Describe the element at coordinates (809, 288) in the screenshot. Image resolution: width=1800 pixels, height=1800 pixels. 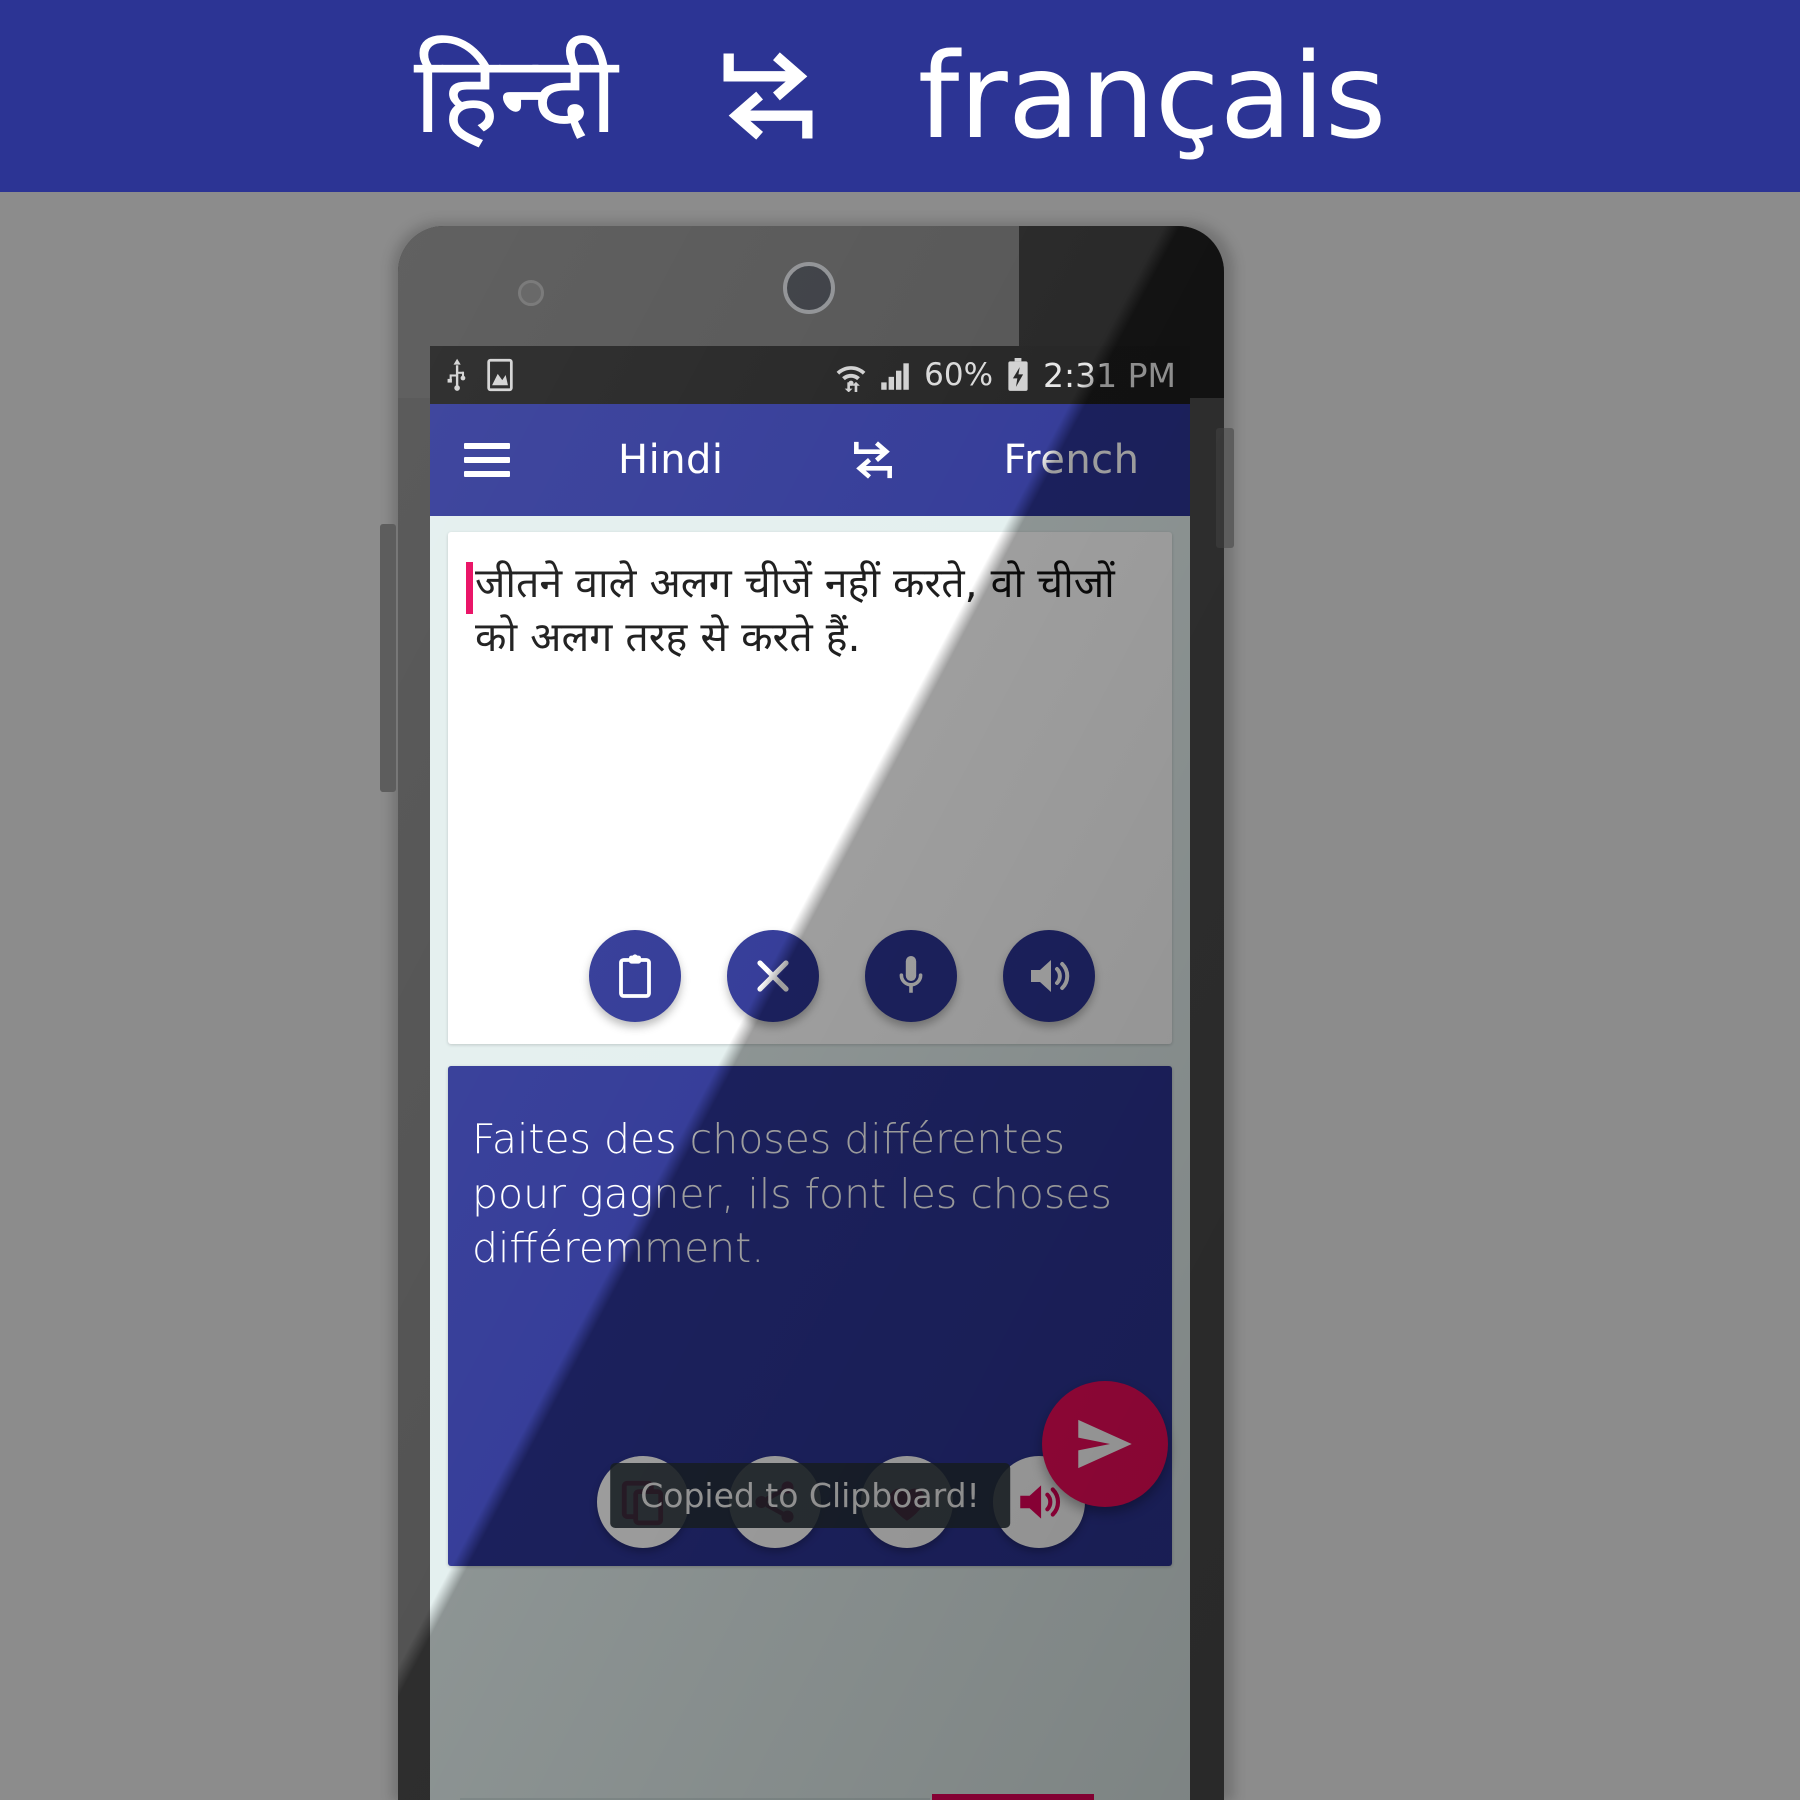
I see `front-camera-icon` at that location.